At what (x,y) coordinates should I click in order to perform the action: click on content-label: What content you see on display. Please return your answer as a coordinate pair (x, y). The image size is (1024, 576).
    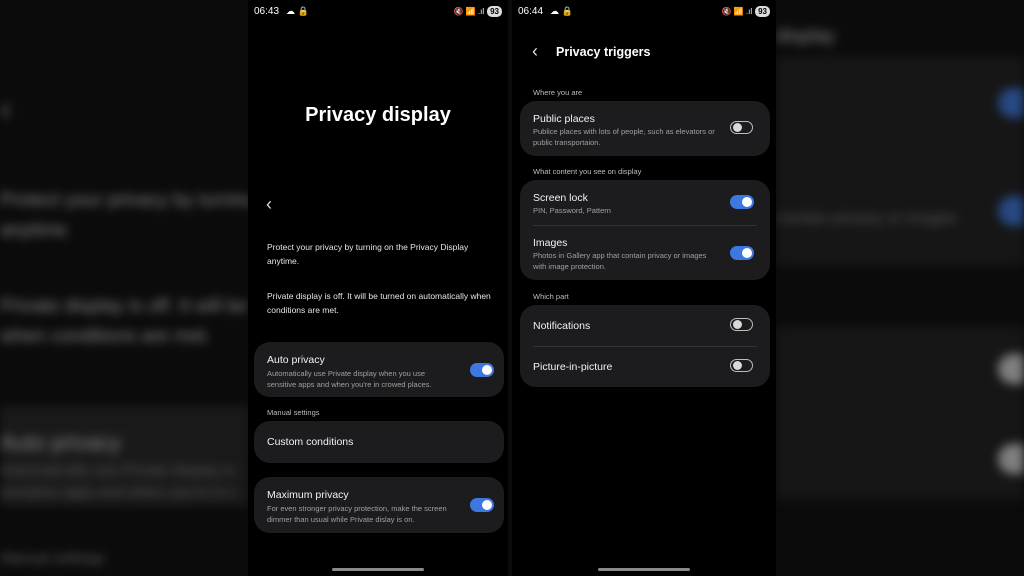
    Looking at the image, I should click on (587, 171).